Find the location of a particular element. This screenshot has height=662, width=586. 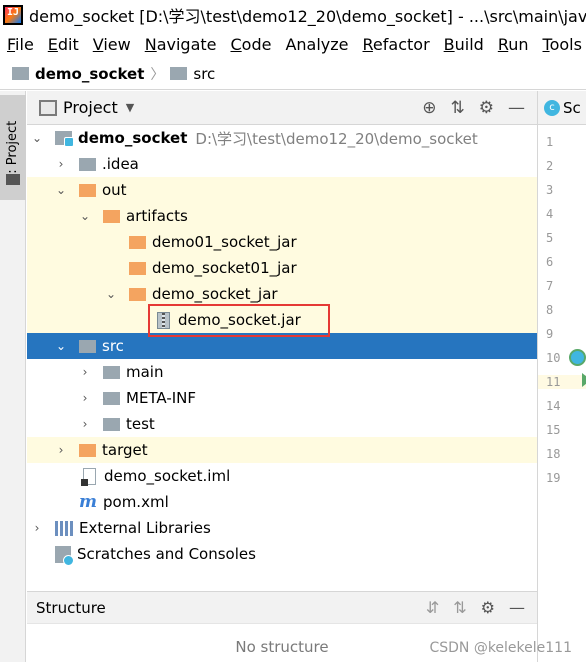

run-method-icon is located at coordinates (584, 380).